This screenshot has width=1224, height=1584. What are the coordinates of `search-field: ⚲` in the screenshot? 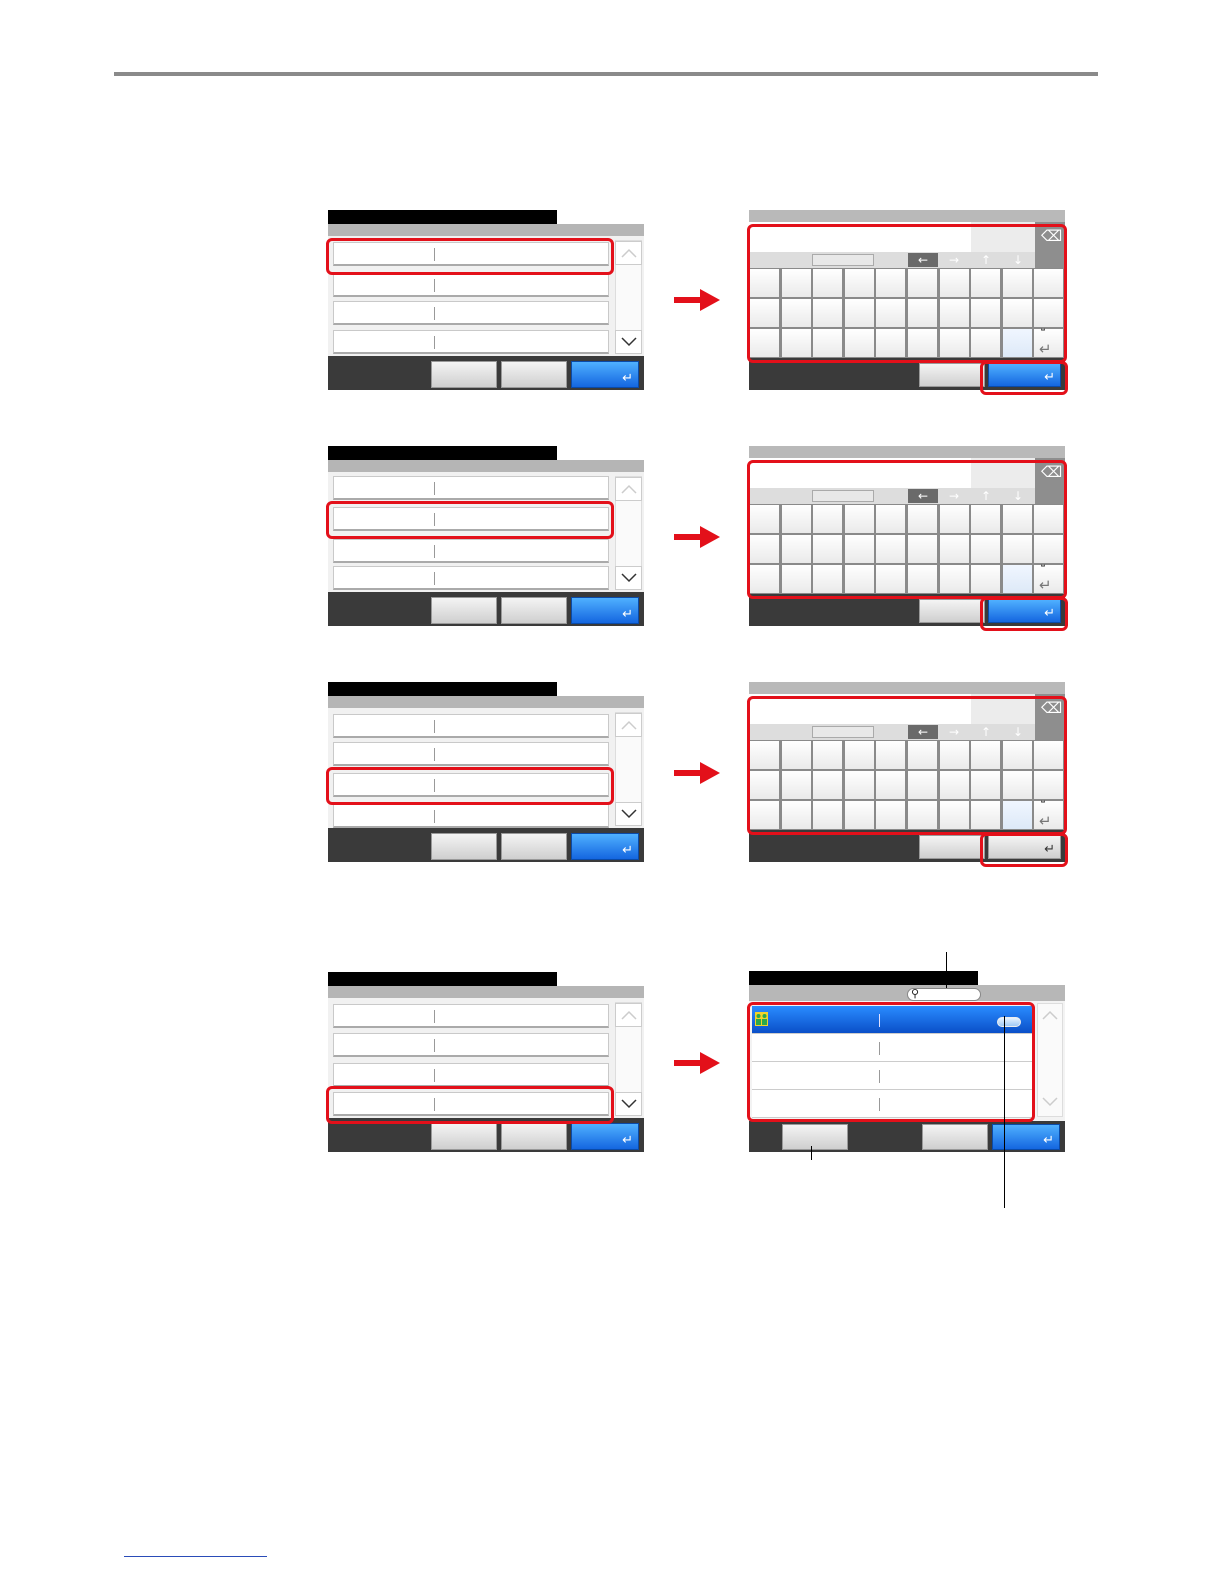 It's located at (944, 994).